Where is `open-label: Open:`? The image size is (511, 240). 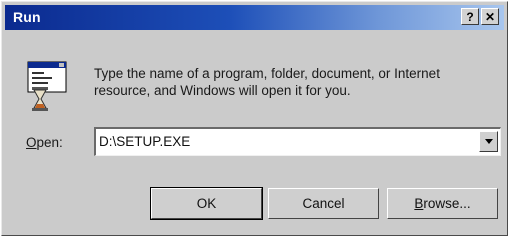 open-label: Open: is located at coordinates (44, 142).